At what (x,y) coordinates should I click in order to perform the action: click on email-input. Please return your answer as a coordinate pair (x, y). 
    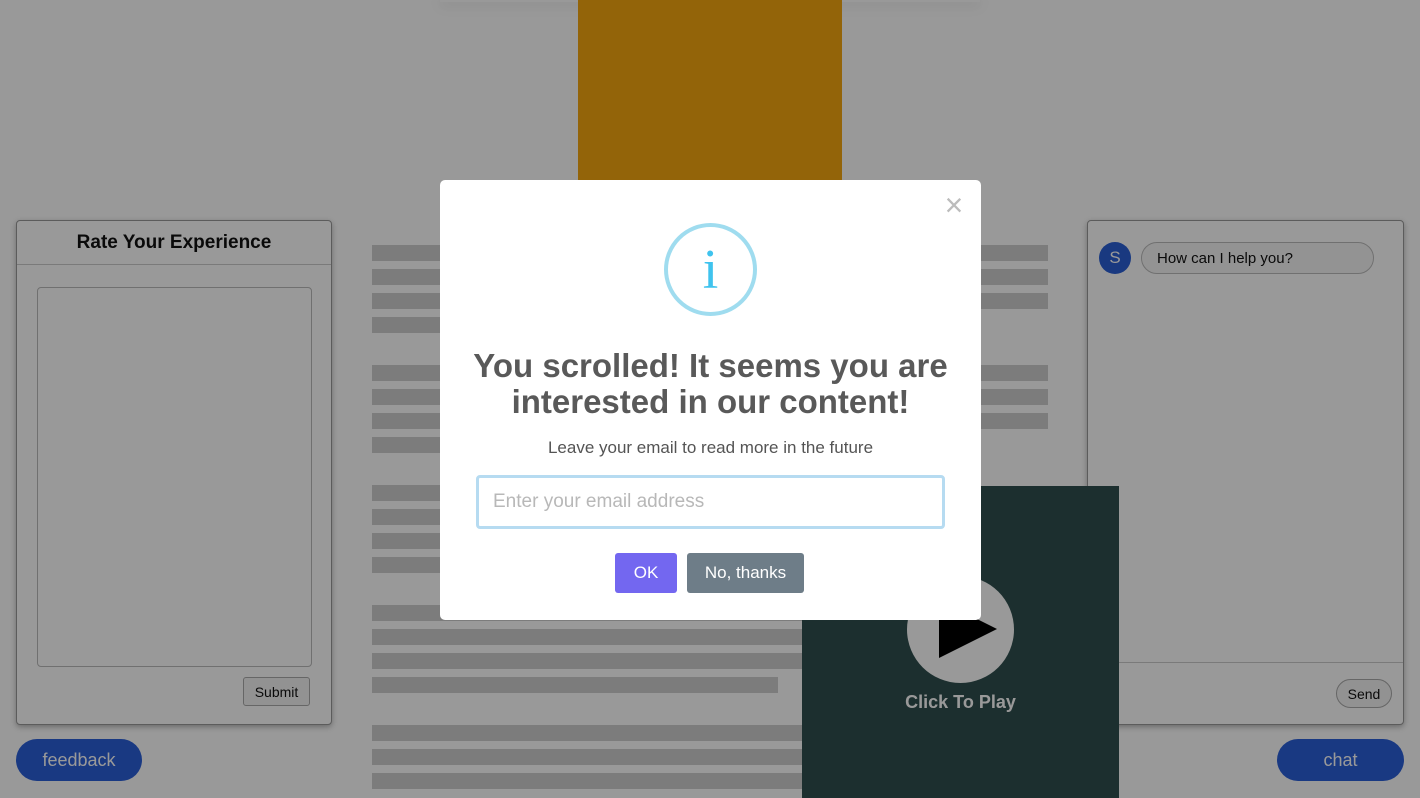
    Looking at the image, I should click on (710, 502).